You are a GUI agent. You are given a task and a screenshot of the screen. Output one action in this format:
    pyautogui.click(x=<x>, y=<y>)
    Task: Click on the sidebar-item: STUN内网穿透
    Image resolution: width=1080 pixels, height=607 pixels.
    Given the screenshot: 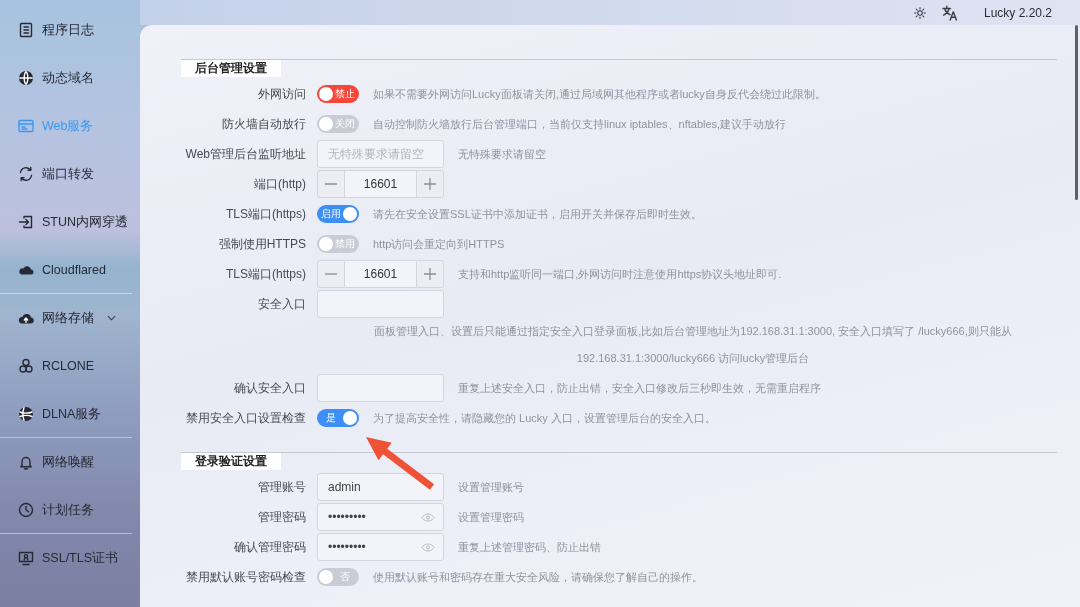 What is the action you would take?
    pyautogui.click(x=66, y=222)
    